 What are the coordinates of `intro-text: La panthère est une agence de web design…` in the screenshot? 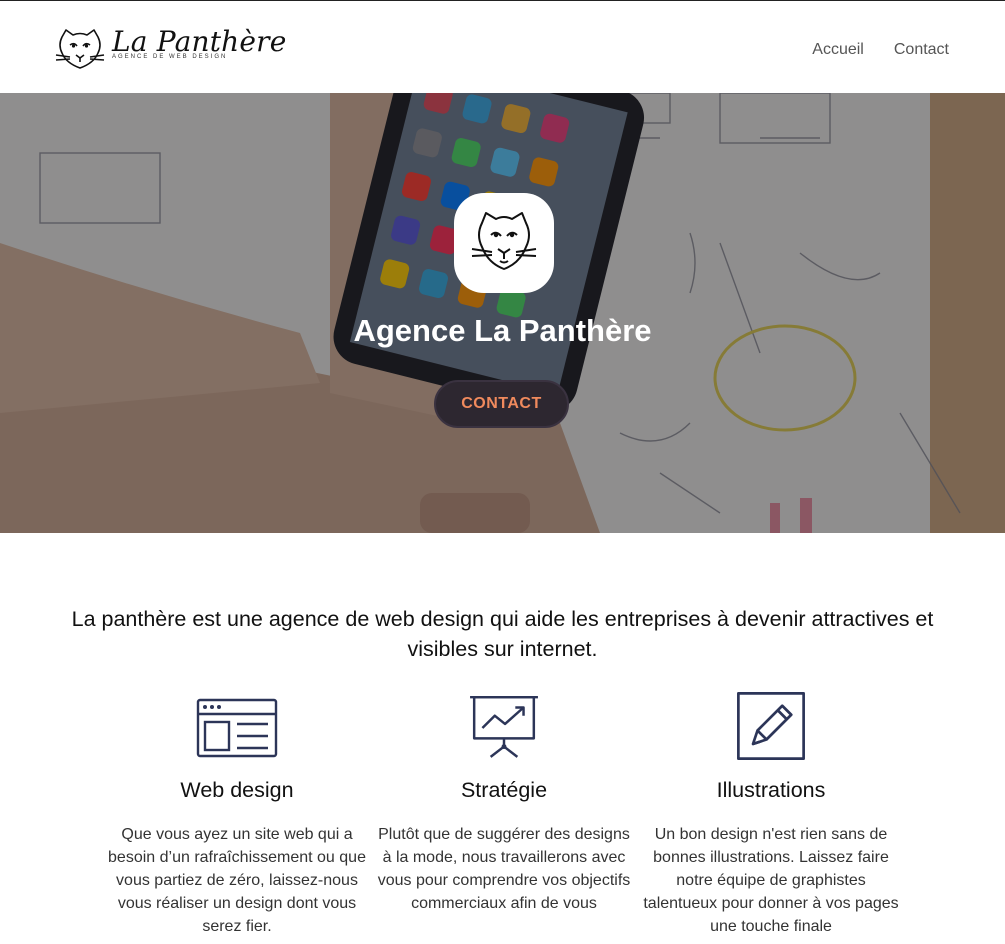 It's located at (502, 634).